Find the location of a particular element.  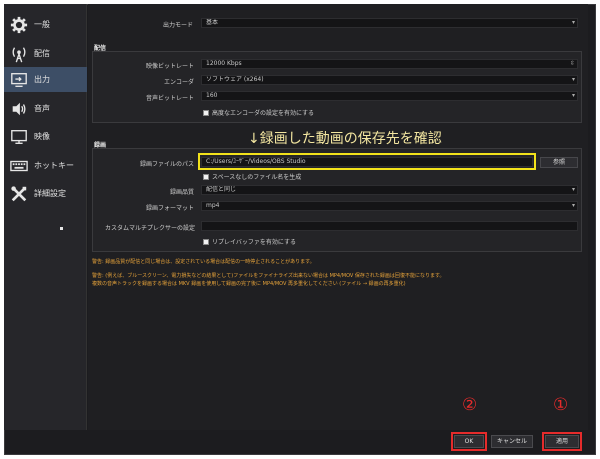

encoder-value: ソフトウェア (x264) is located at coordinates (235, 79).